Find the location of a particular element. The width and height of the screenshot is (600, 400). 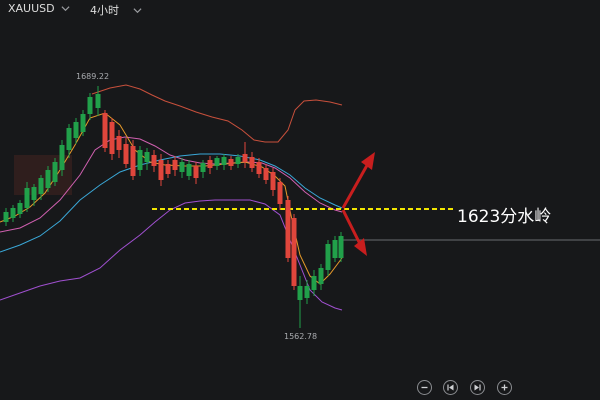

zoom-out-button is located at coordinates (424, 387).